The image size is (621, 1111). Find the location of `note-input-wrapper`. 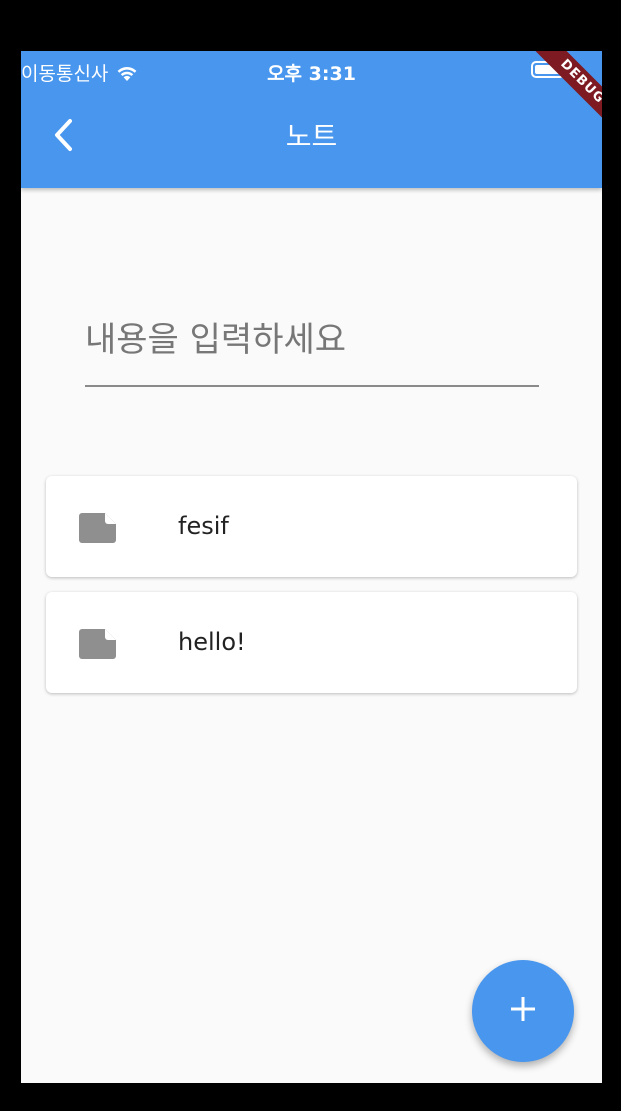

note-input-wrapper is located at coordinates (312, 342).